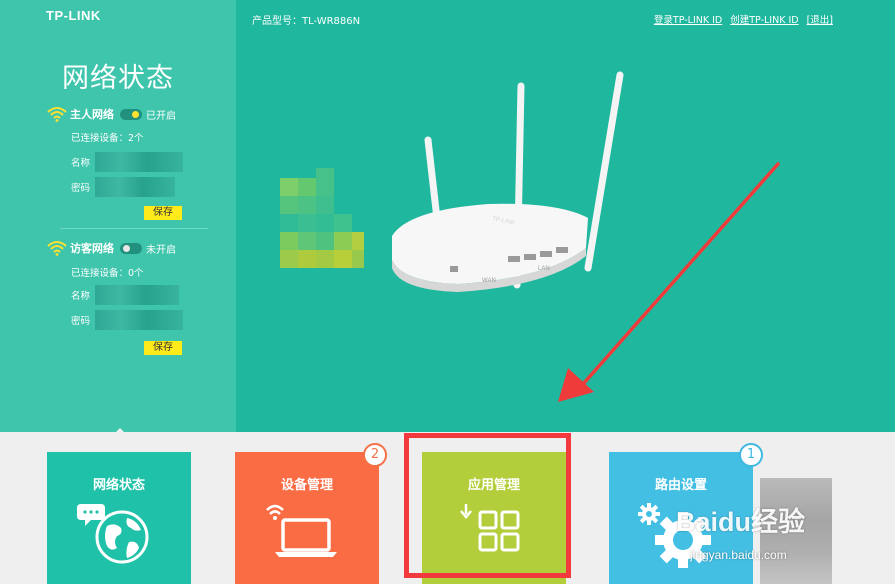 The height and width of the screenshot is (584, 895). I want to click on tplink-logo: TP-LINK, so click(73, 15).